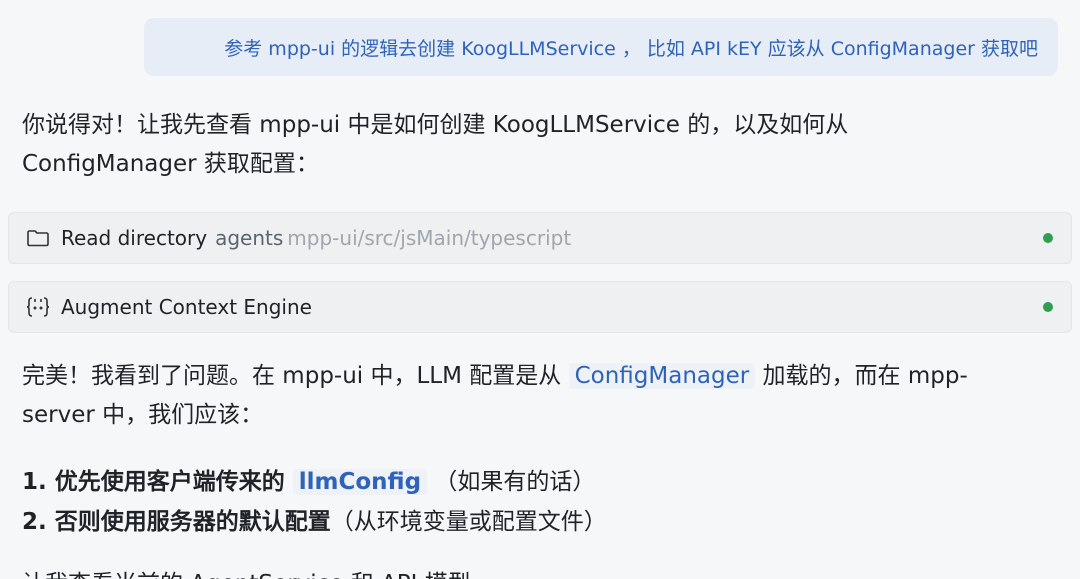  What do you see at coordinates (134, 238) in the screenshot?
I see `tool-name: Read directory` at bounding box center [134, 238].